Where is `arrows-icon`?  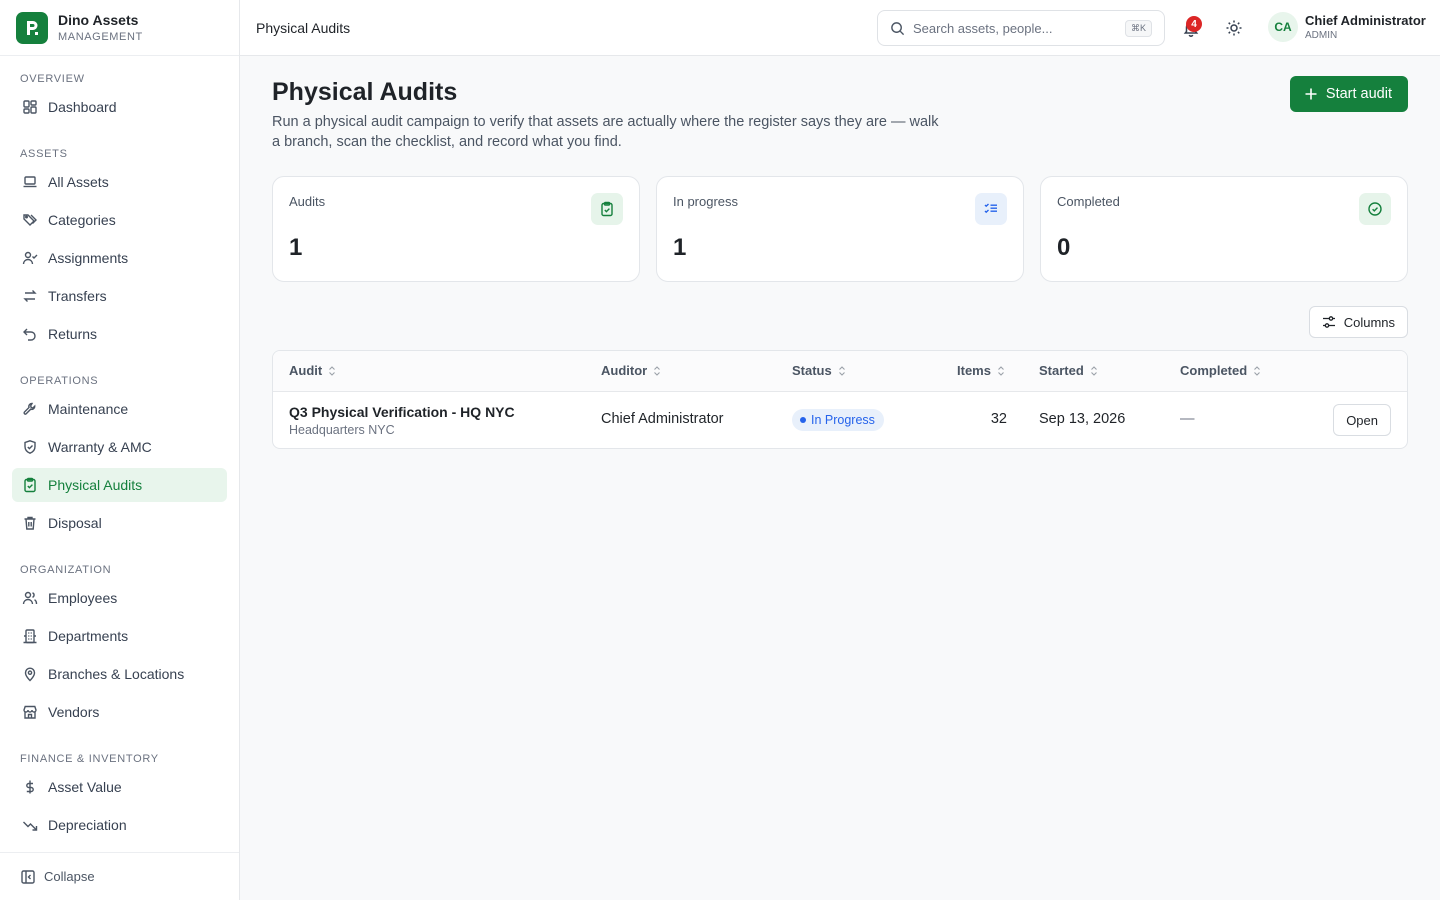
arrows-icon is located at coordinates (30, 296).